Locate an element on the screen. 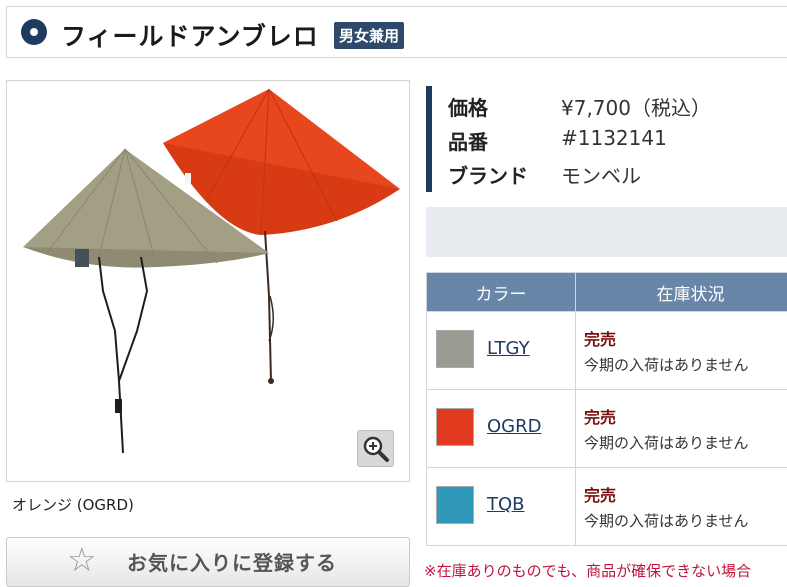 The height and width of the screenshot is (587, 787). product-title-bar: フィールドアンブレロ 男女兼用 is located at coordinates (396, 32).